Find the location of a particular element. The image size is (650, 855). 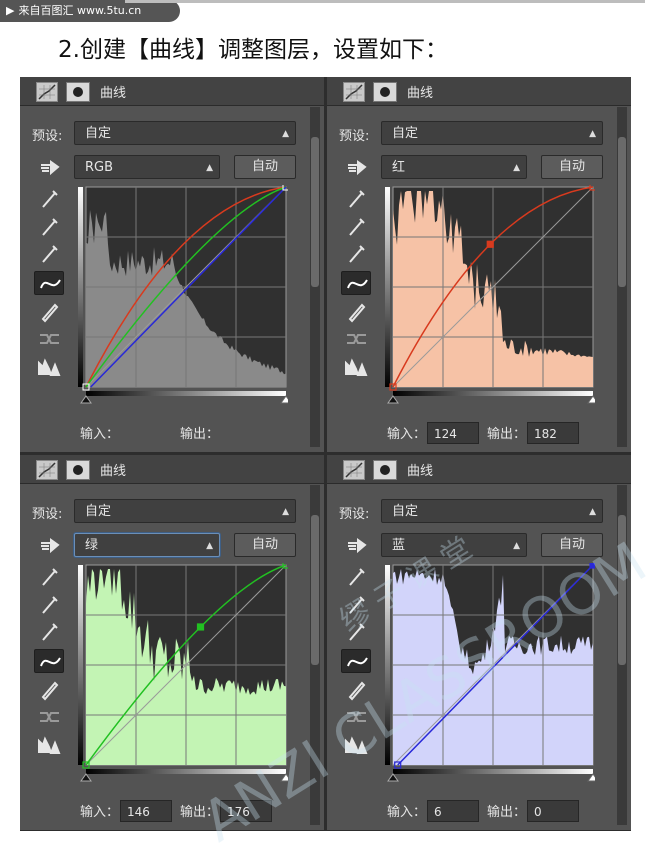

channel-select: 绿 ▲ is located at coordinates (147, 545).